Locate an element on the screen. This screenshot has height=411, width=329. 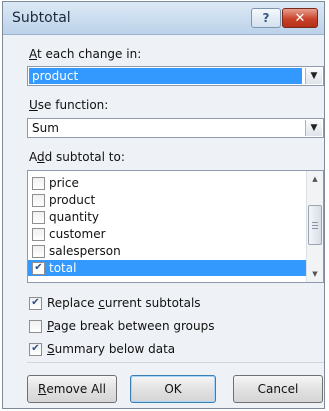
list-item: customer is located at coordinates (167, 234).